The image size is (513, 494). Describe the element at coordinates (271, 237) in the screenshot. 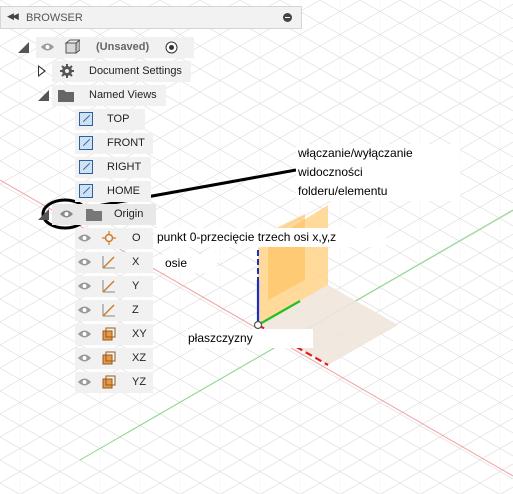

I see `origin-point-annotation: punkt 0-przecięcie trzech osi x,y,z` at that location.